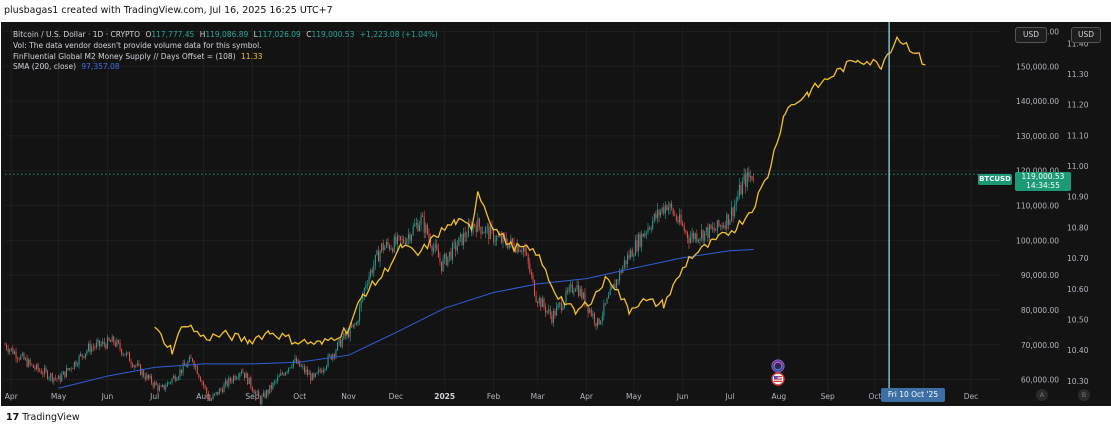  What do you see at coordinates (913, 395) in the screenshot?
I see `crosshair-date-label: Fri 10 Oct '25` at bounding box center [913, 395].